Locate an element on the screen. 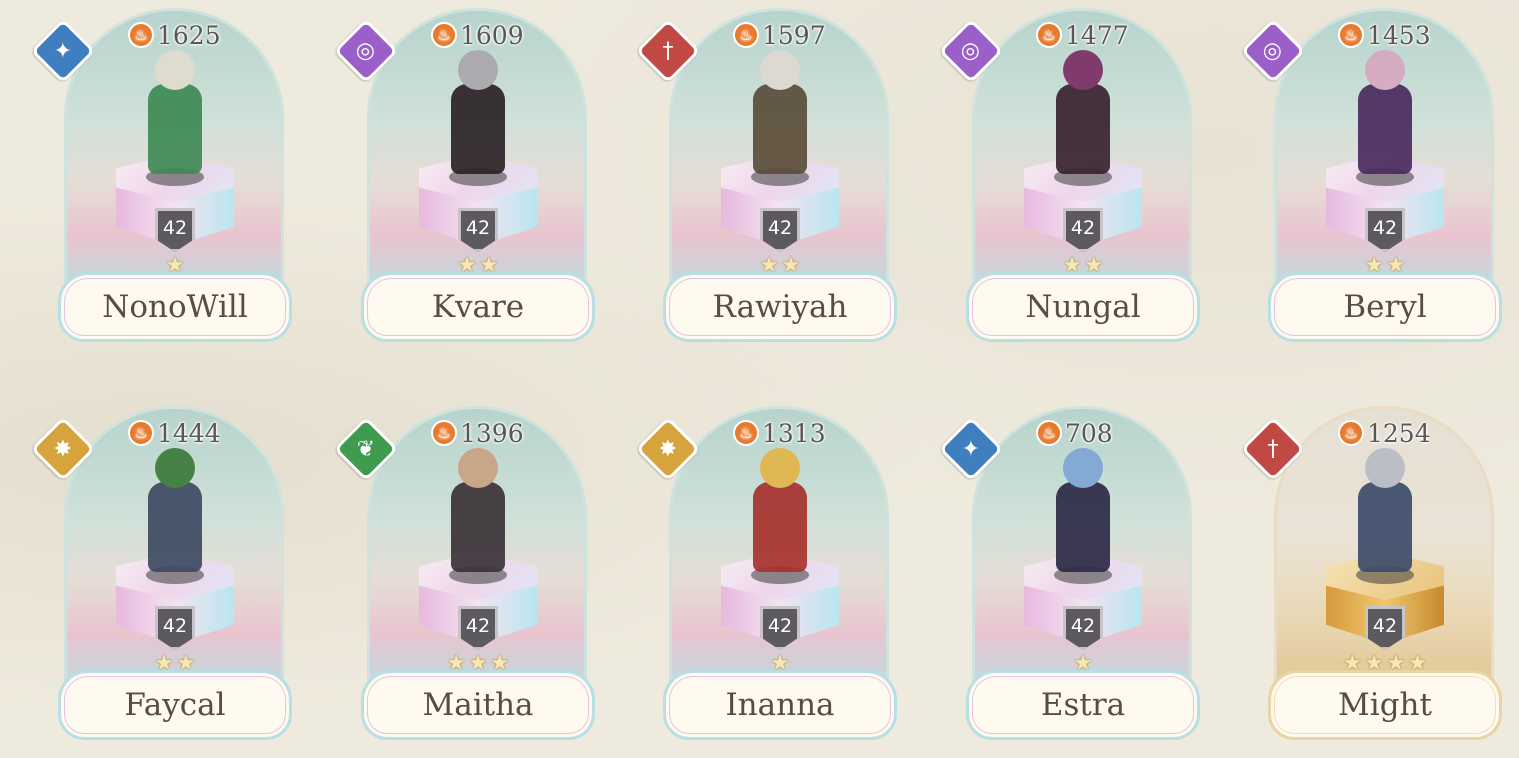 This screenshot has width=1519, height=758. hero-name: Might is located at coordinates (1385, 705).